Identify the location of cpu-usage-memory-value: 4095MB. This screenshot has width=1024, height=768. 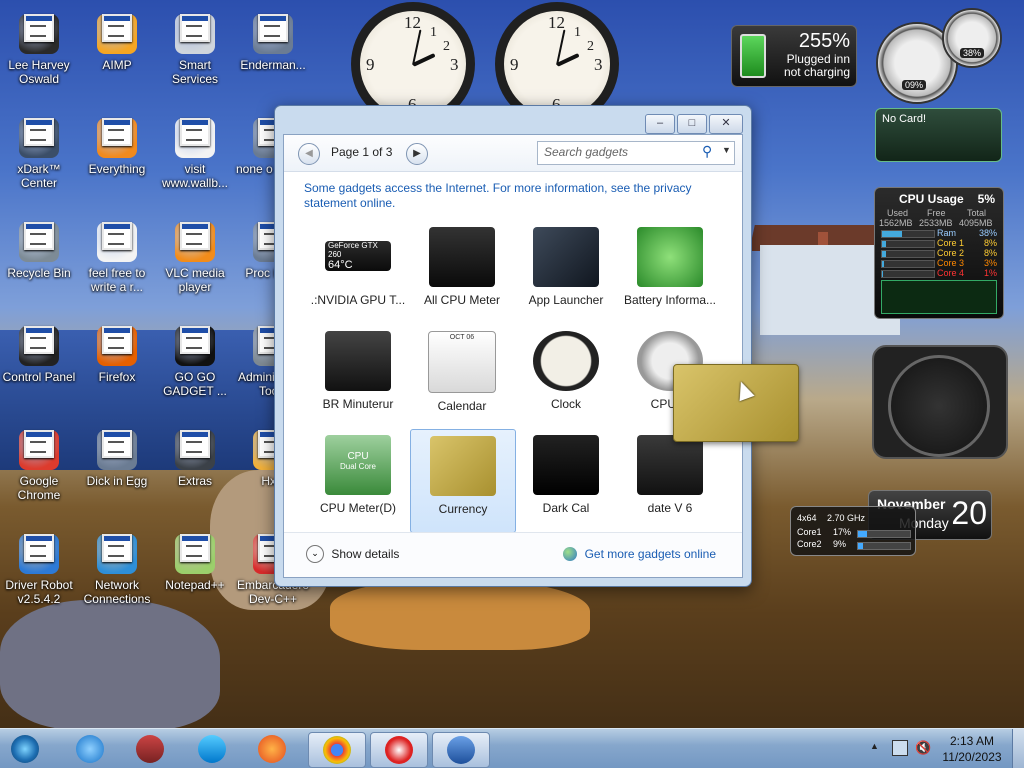
(976, 223).